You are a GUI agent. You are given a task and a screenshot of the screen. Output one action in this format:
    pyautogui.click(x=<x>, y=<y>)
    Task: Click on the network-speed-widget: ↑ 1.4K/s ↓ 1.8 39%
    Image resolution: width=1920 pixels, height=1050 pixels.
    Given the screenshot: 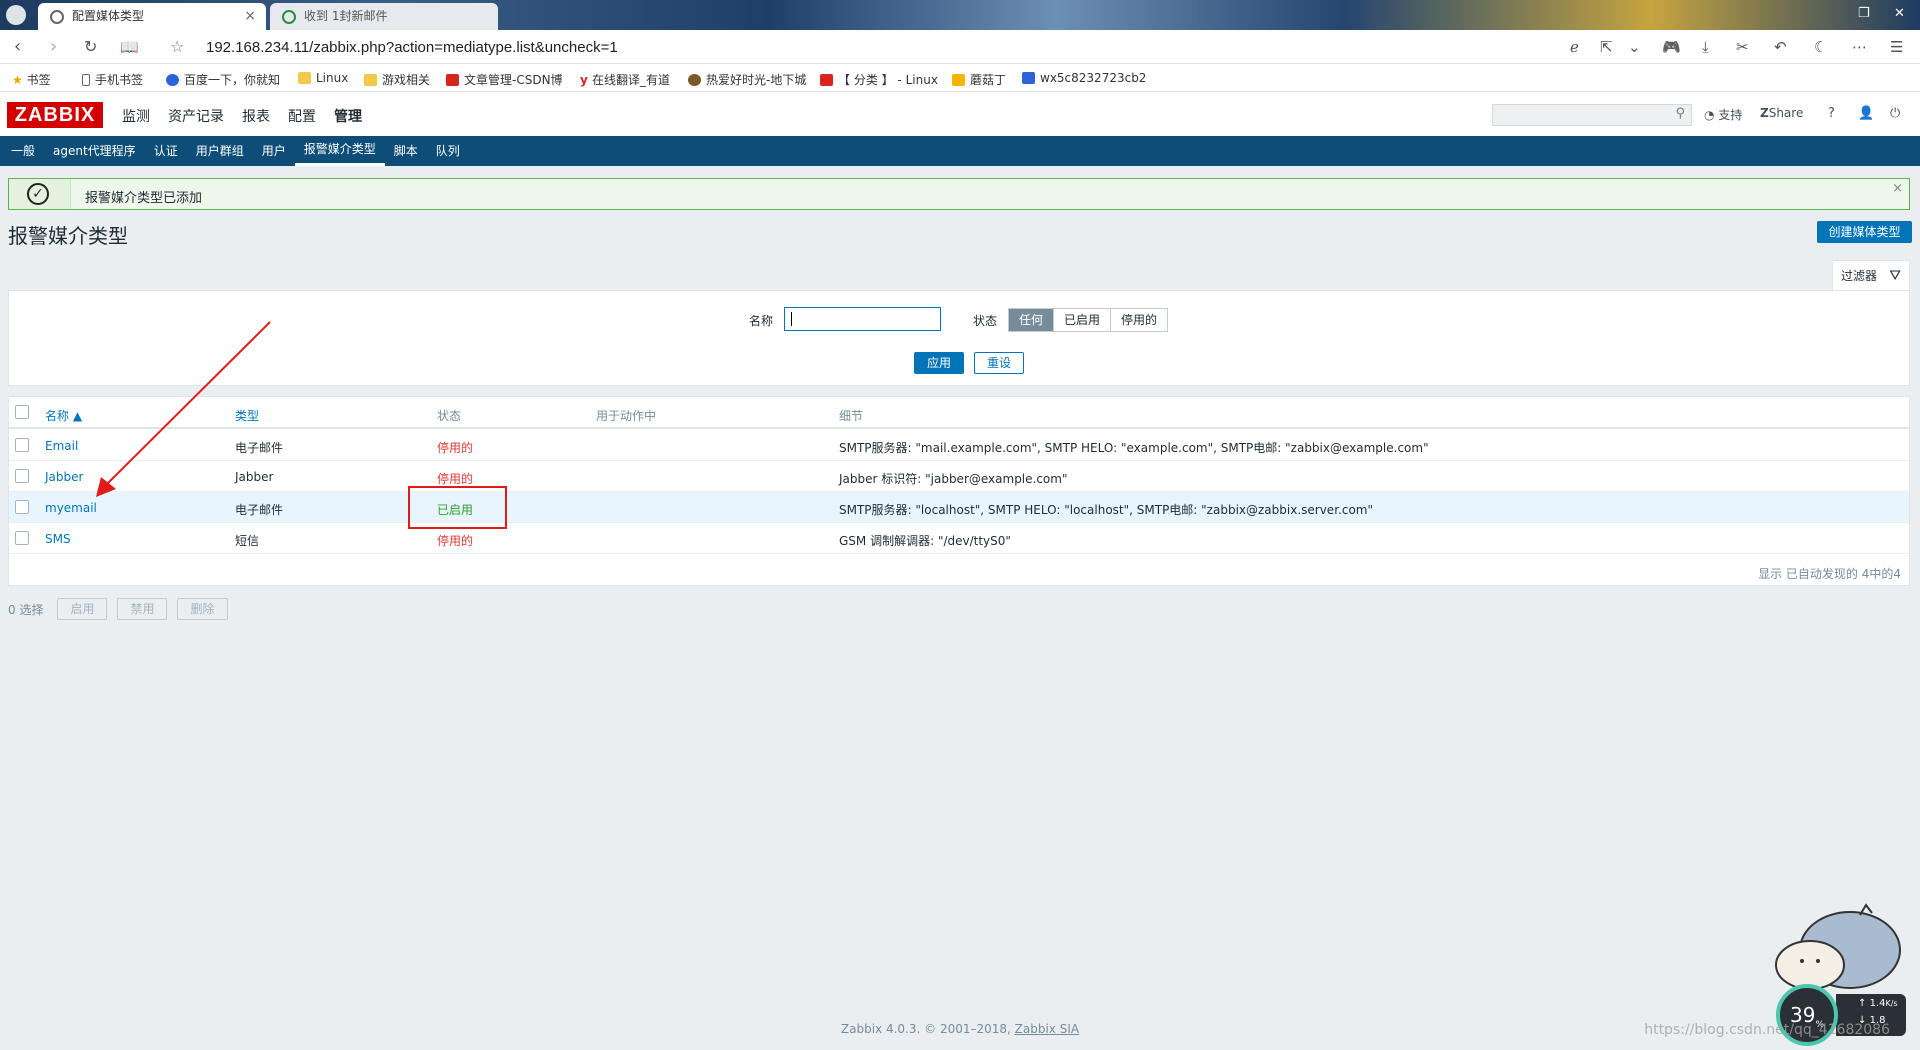 What is the action you would take?
    pyautogui.click(x=1841, y=1017)
    